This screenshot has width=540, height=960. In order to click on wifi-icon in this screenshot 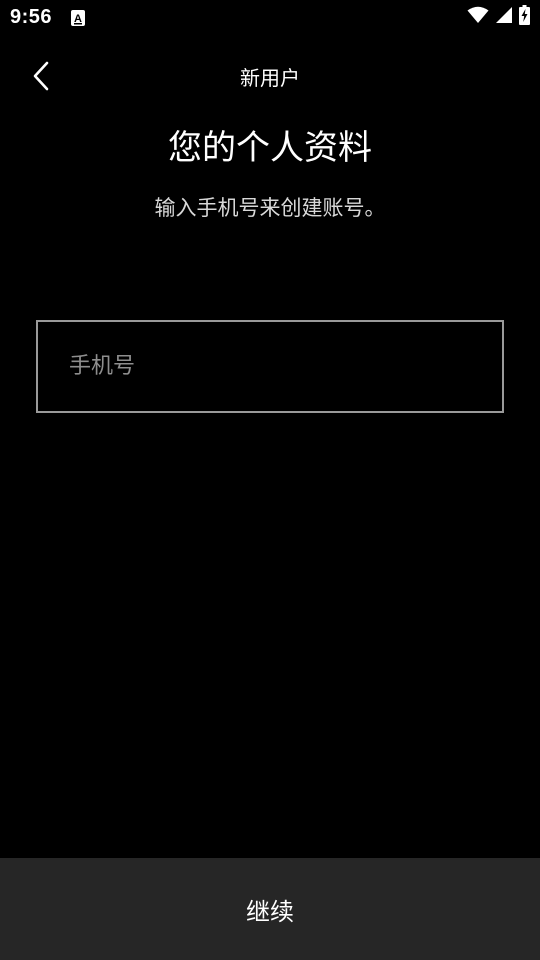, I will do `click(478, 17)`.